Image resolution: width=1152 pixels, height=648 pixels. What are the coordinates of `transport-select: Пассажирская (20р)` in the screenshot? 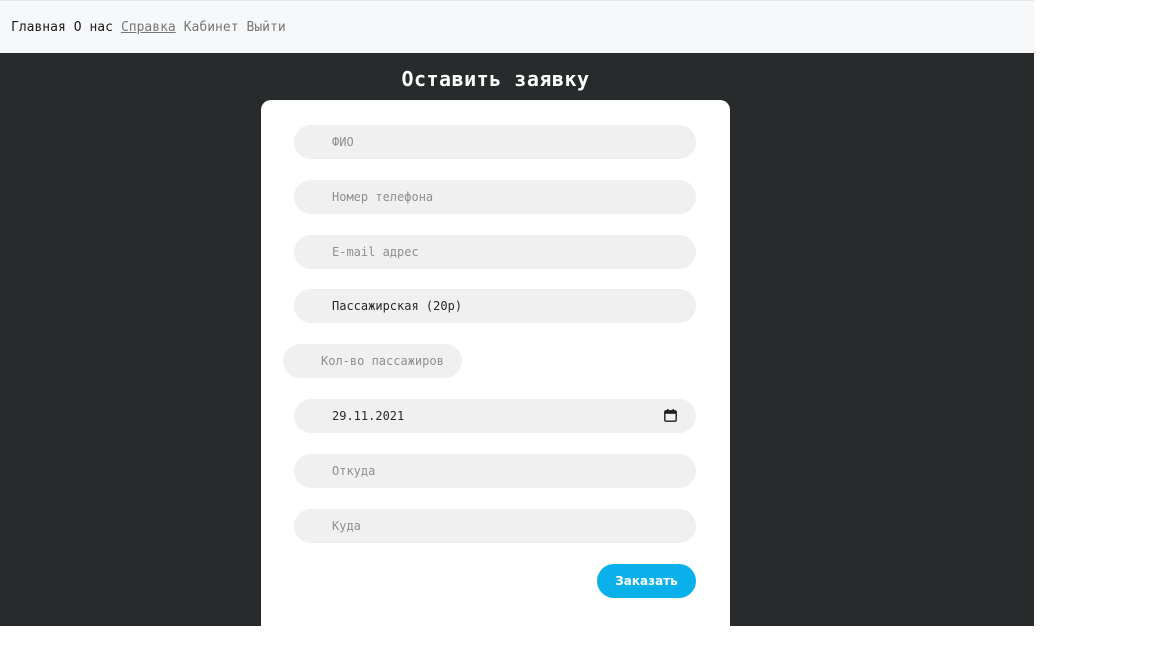 It's located at (495, 306).